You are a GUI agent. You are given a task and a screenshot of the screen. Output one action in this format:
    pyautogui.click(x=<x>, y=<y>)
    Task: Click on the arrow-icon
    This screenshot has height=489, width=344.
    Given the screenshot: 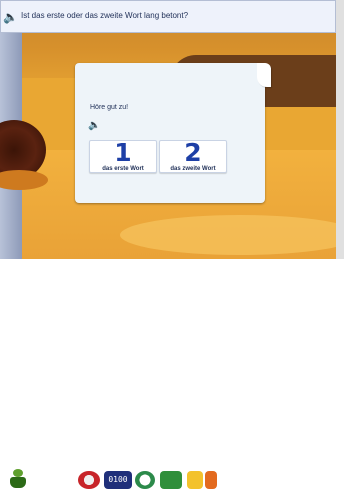 What is the action you would take?
    pyautogui.click(x=211, y=480)
    